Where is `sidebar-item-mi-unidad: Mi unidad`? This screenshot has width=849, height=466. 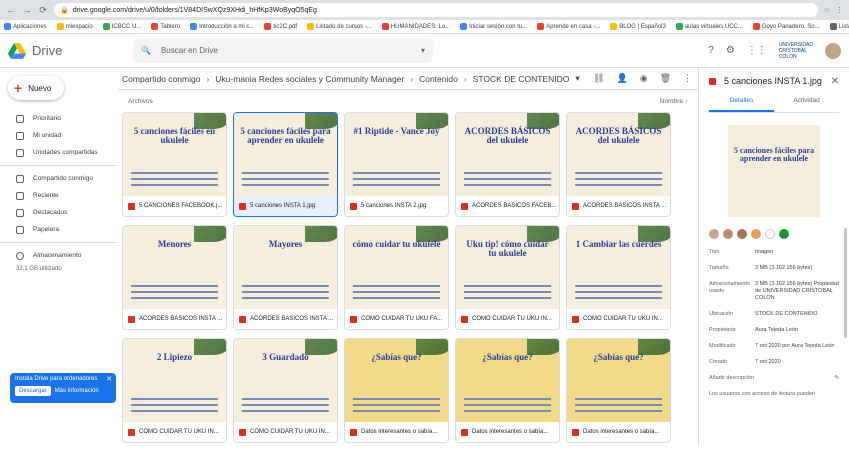 sidebar-item-mi-unidad: Mi unidad is located at coordinates (59, 135).